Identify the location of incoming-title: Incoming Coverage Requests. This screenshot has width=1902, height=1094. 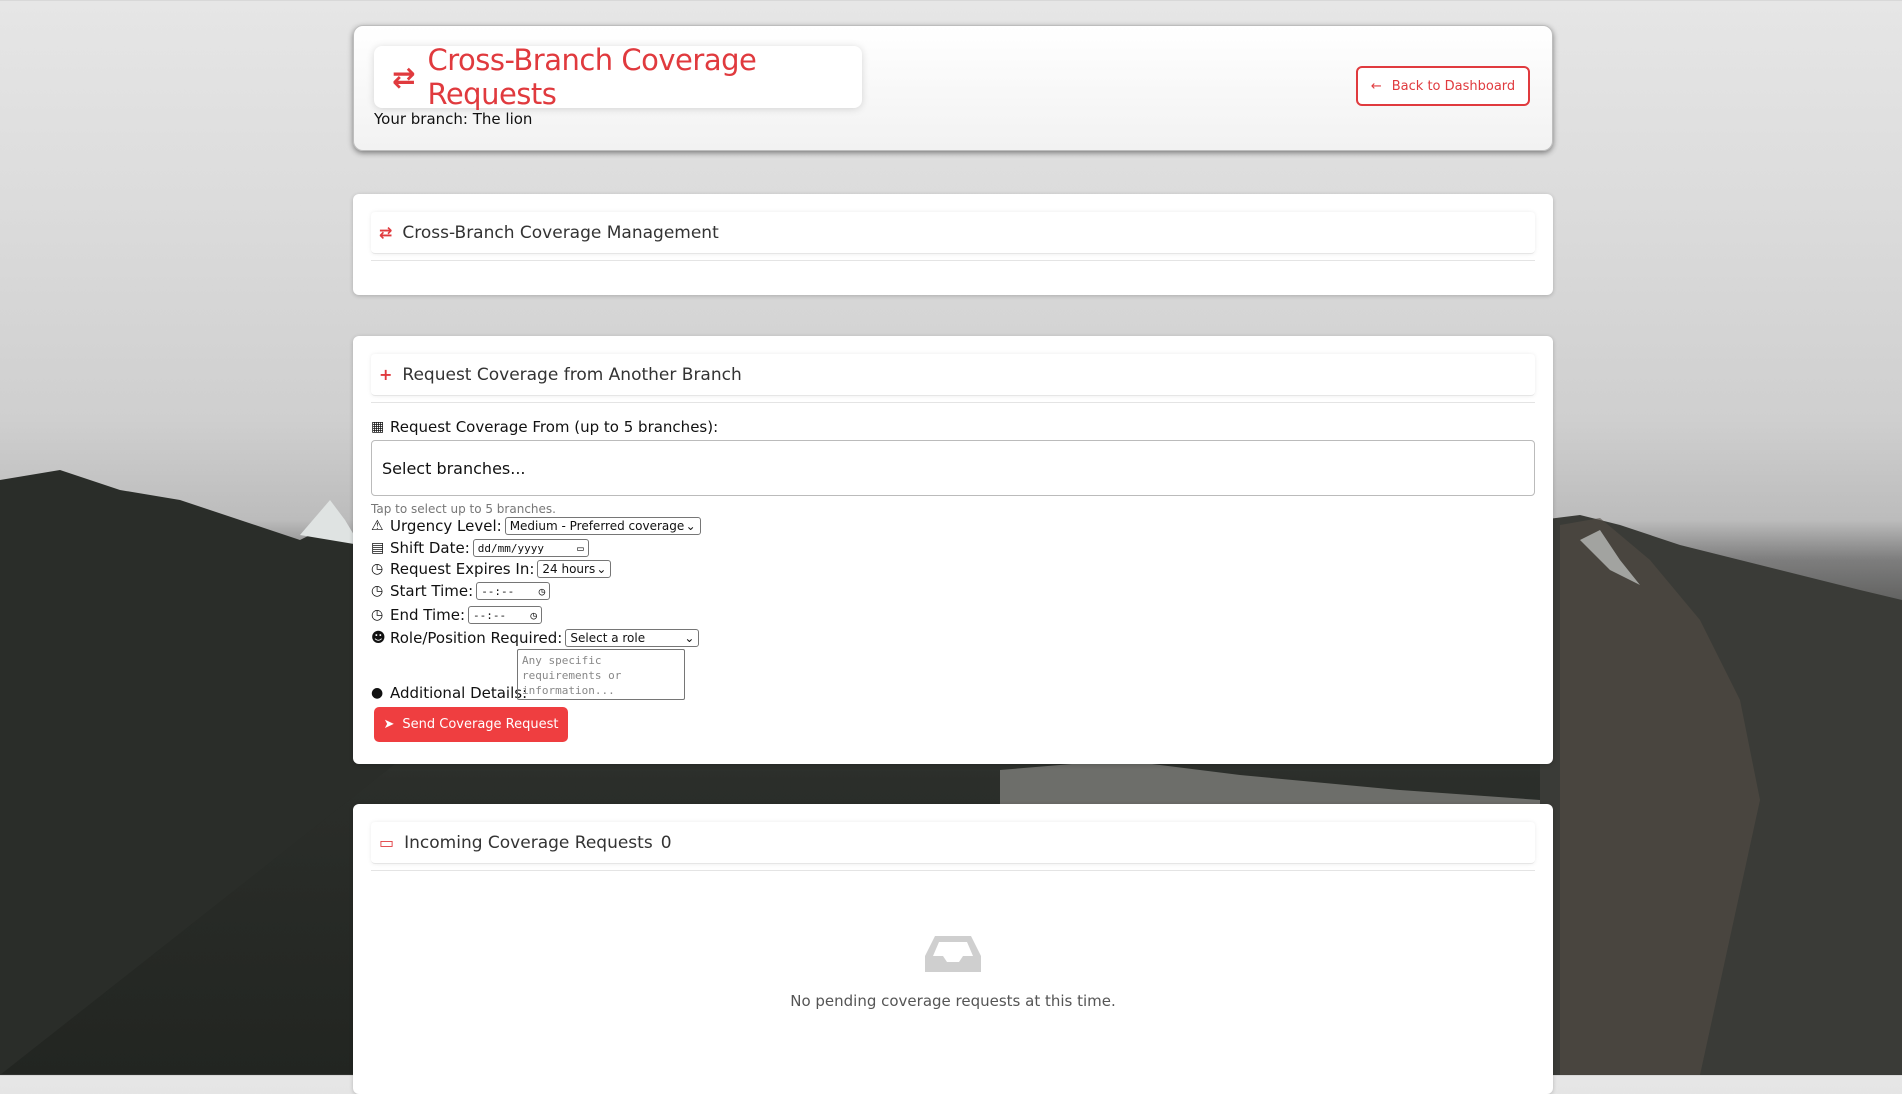
(528, 842).